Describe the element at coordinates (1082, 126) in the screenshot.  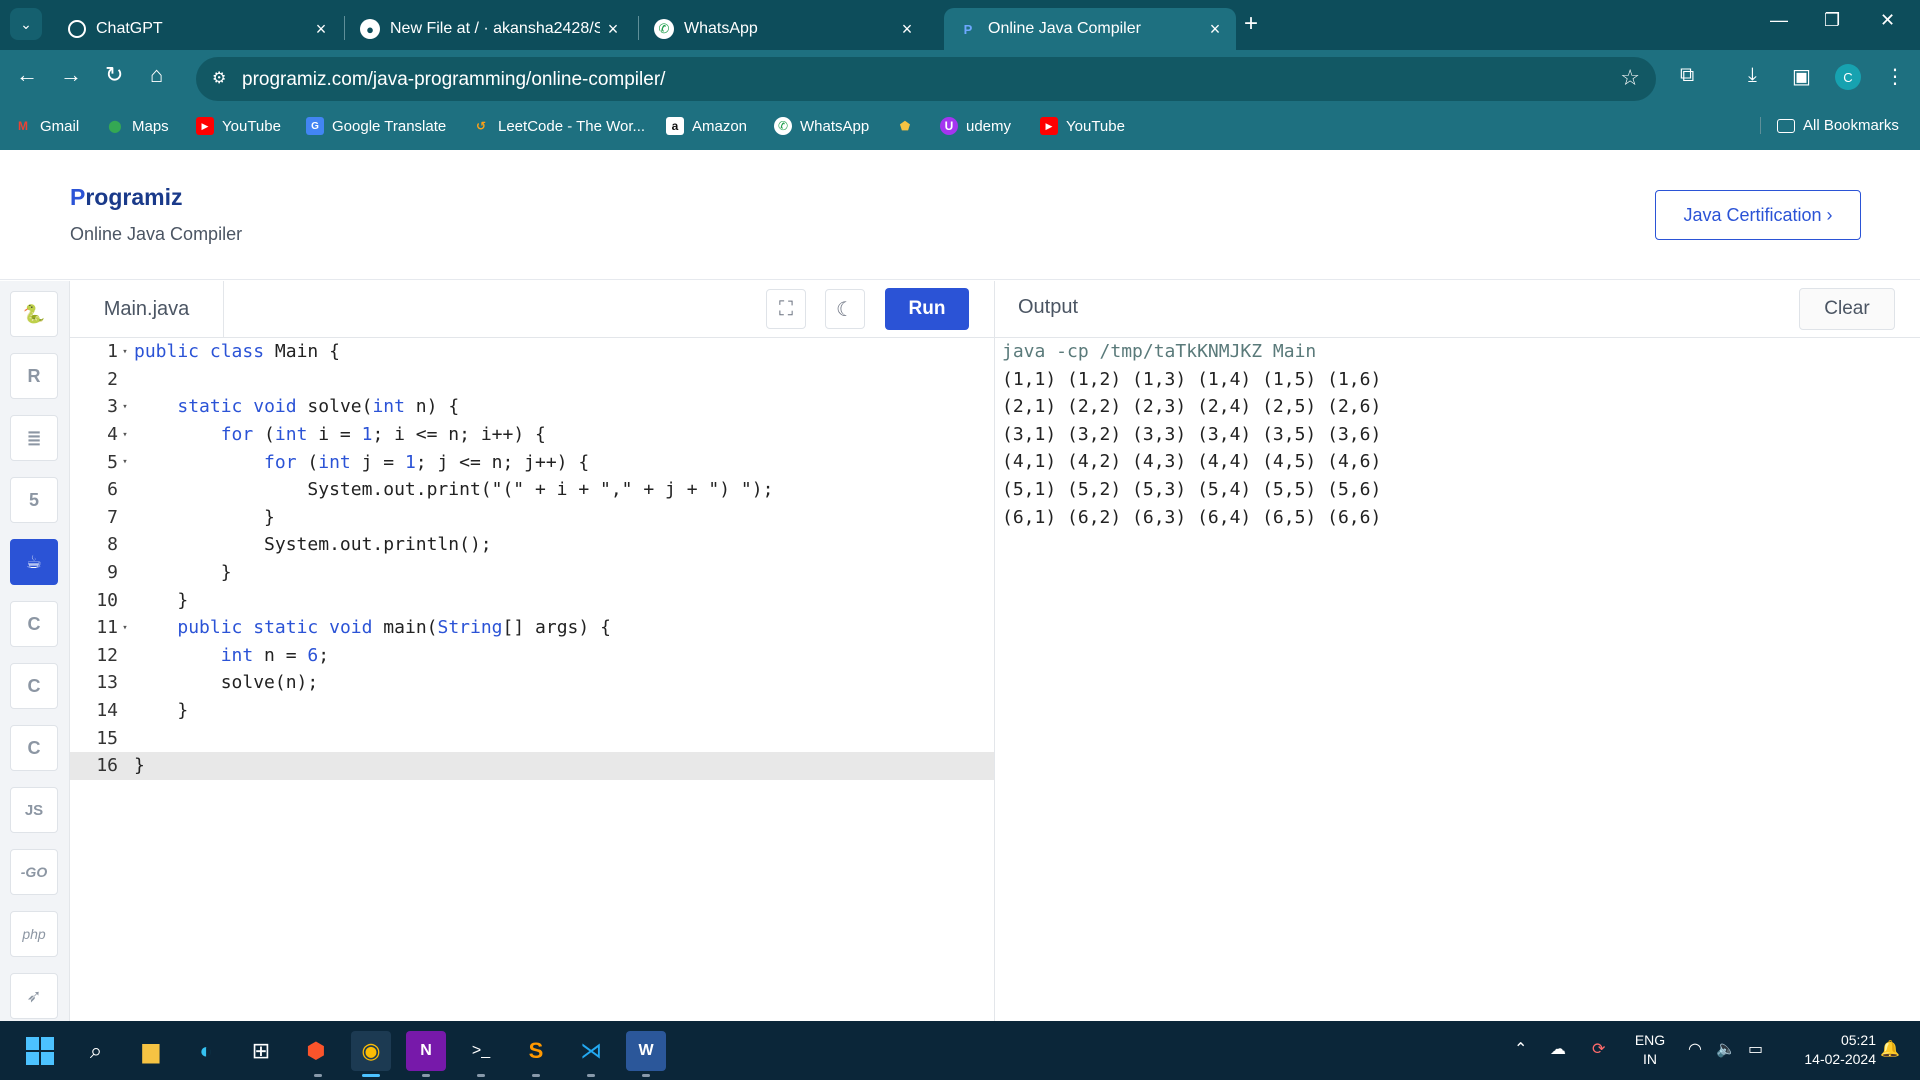
I see `bookmark-youtube-2: ▶ YouTube` at that location.